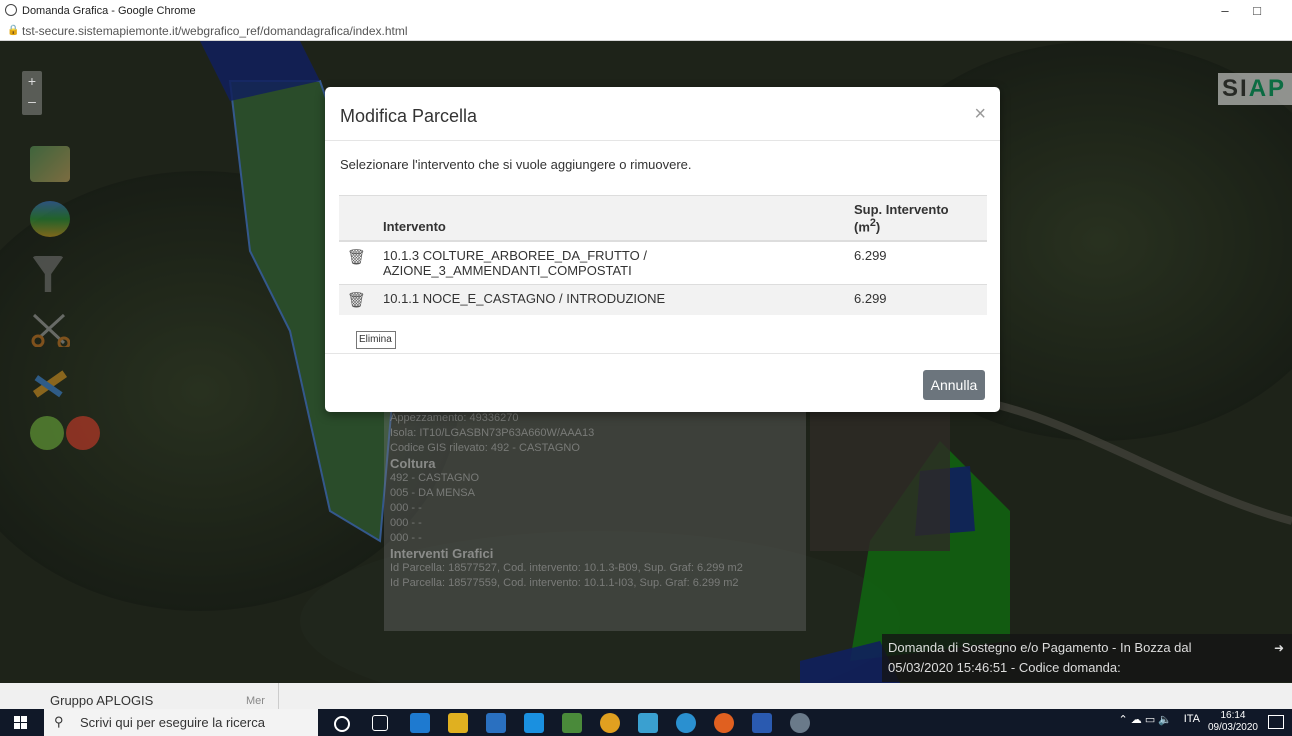 The width and height of the screenshot is (1292, 736). Describe the element at coordinates (662, 114) in the screenshot. I see `modal-header: Modifica Parcella ×` at that location.